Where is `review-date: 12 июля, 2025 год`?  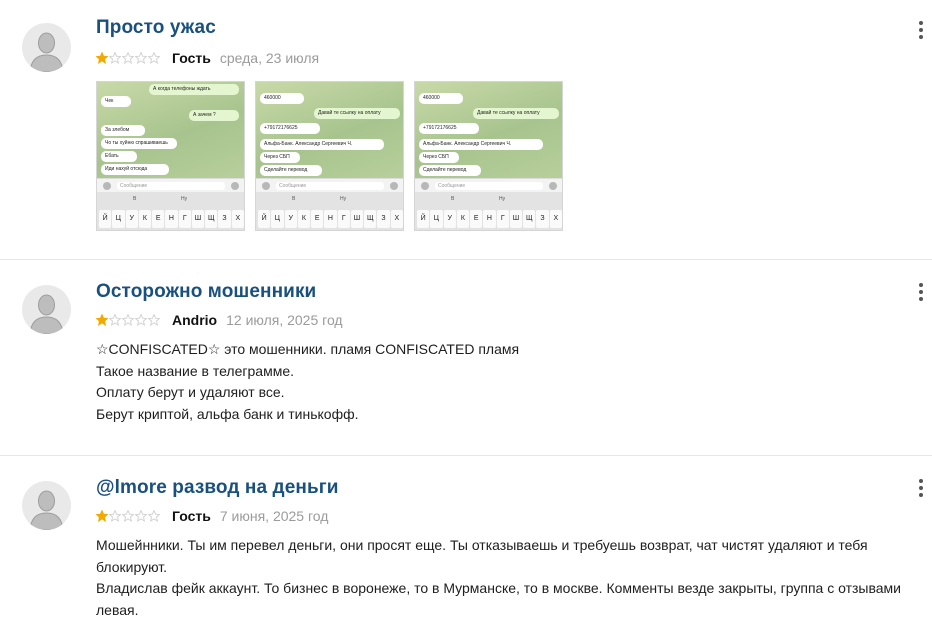 review-date: 12 июля, 2025 год is located at coordinates (284, 320).